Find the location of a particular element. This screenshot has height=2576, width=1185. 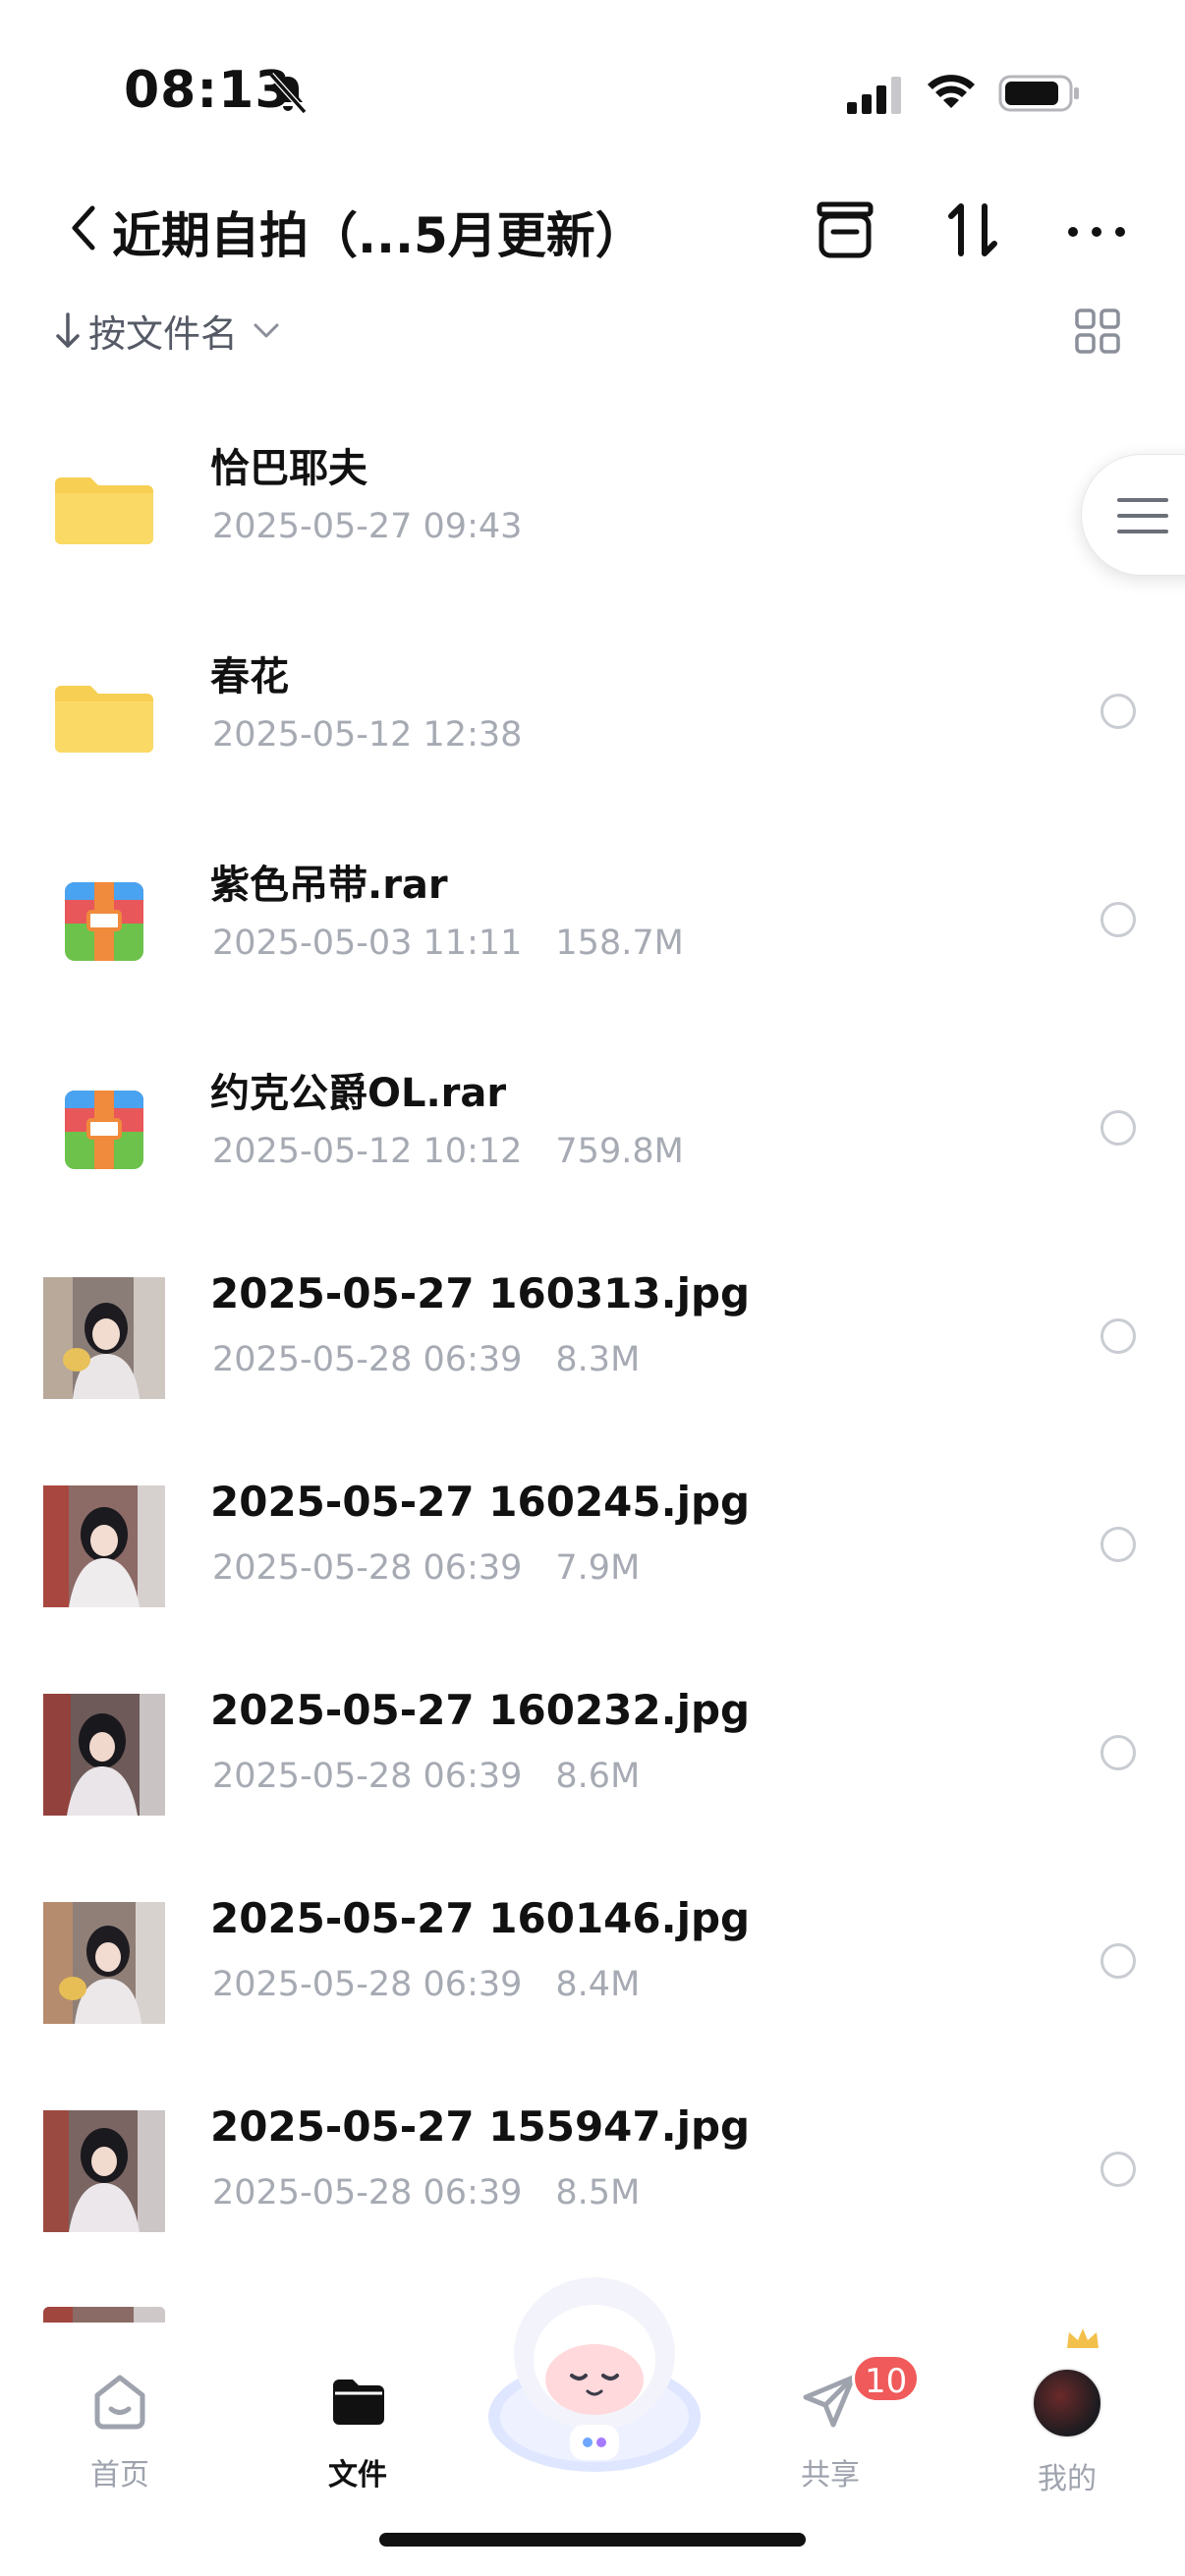

file-meta: 2025-05-12 10:12 759.8M is located at coordinates (448, 1151).